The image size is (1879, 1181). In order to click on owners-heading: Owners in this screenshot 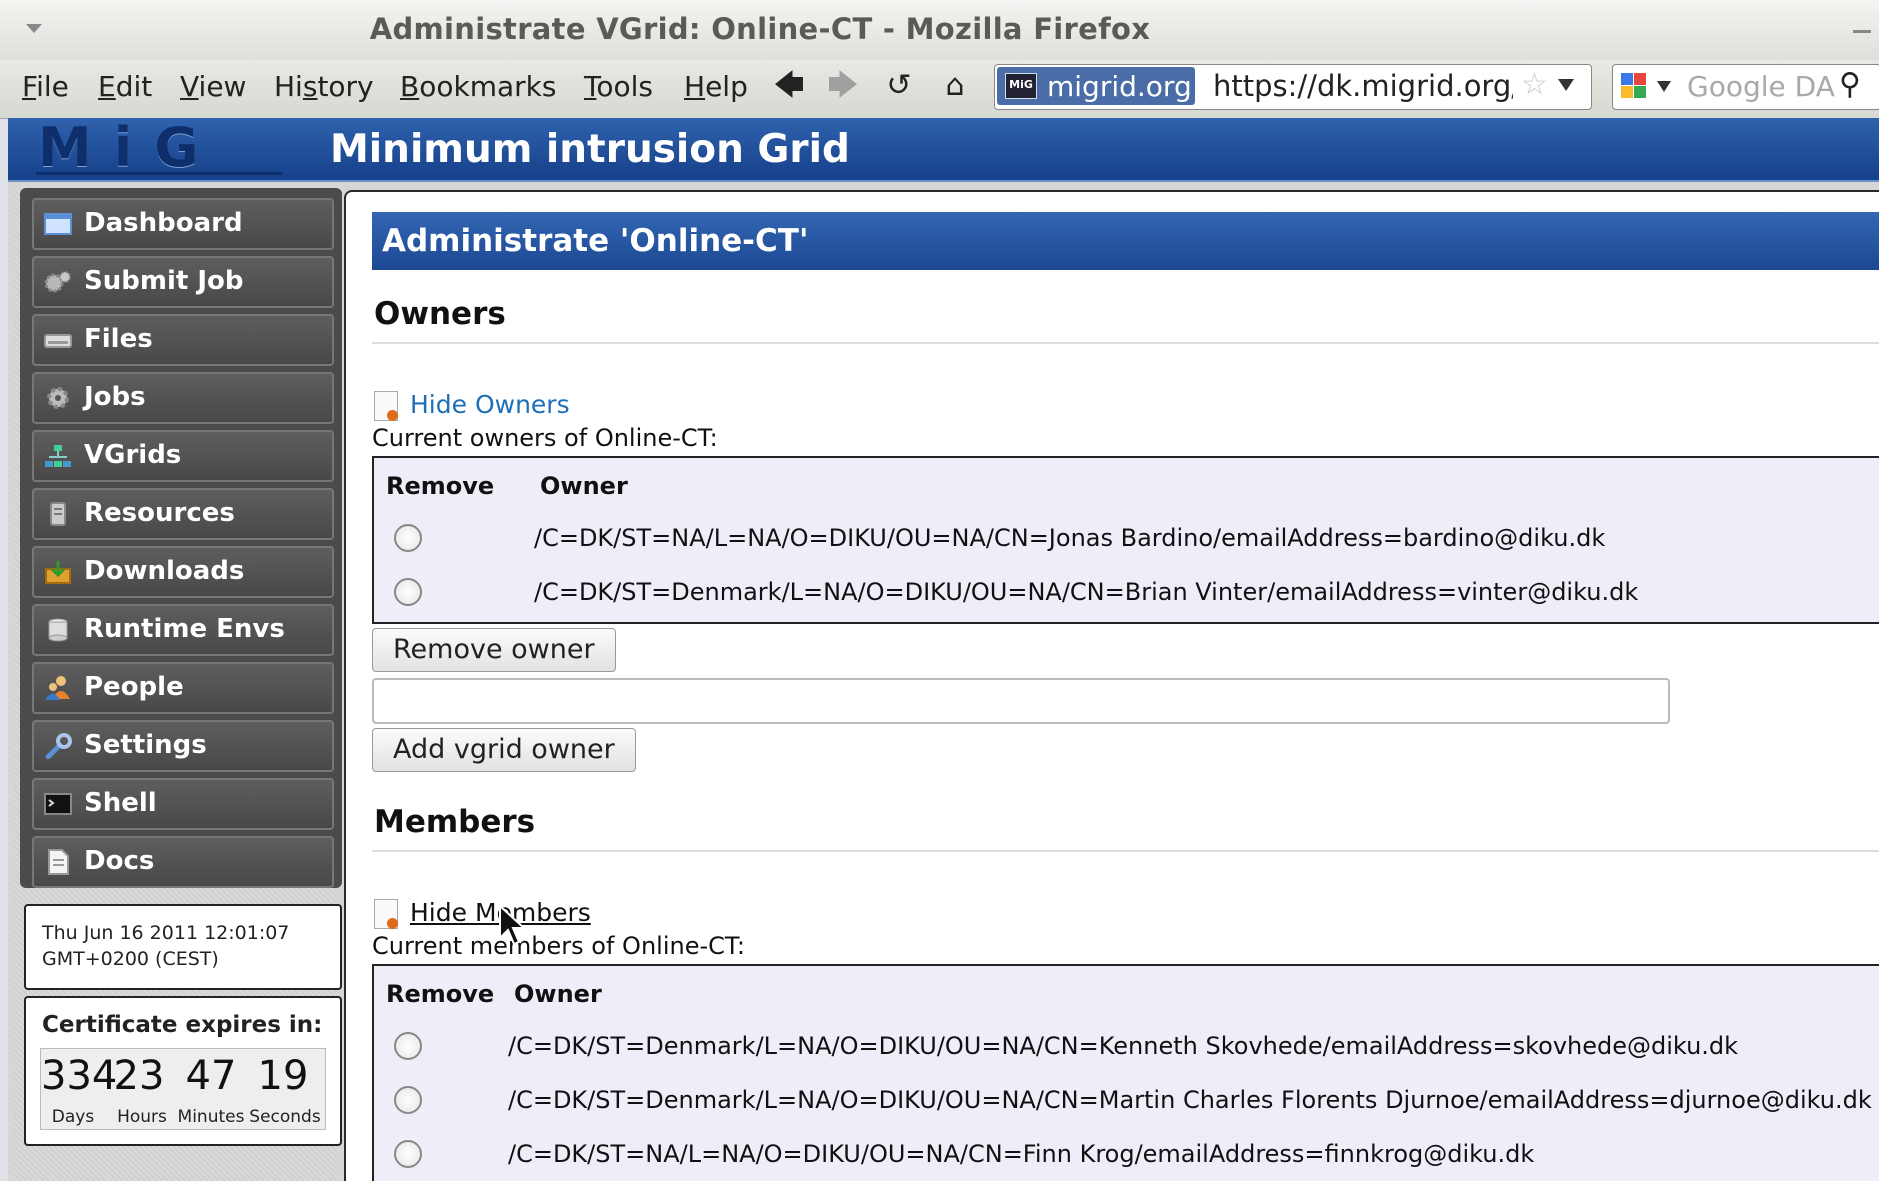, I will do `click(440, 314)`.